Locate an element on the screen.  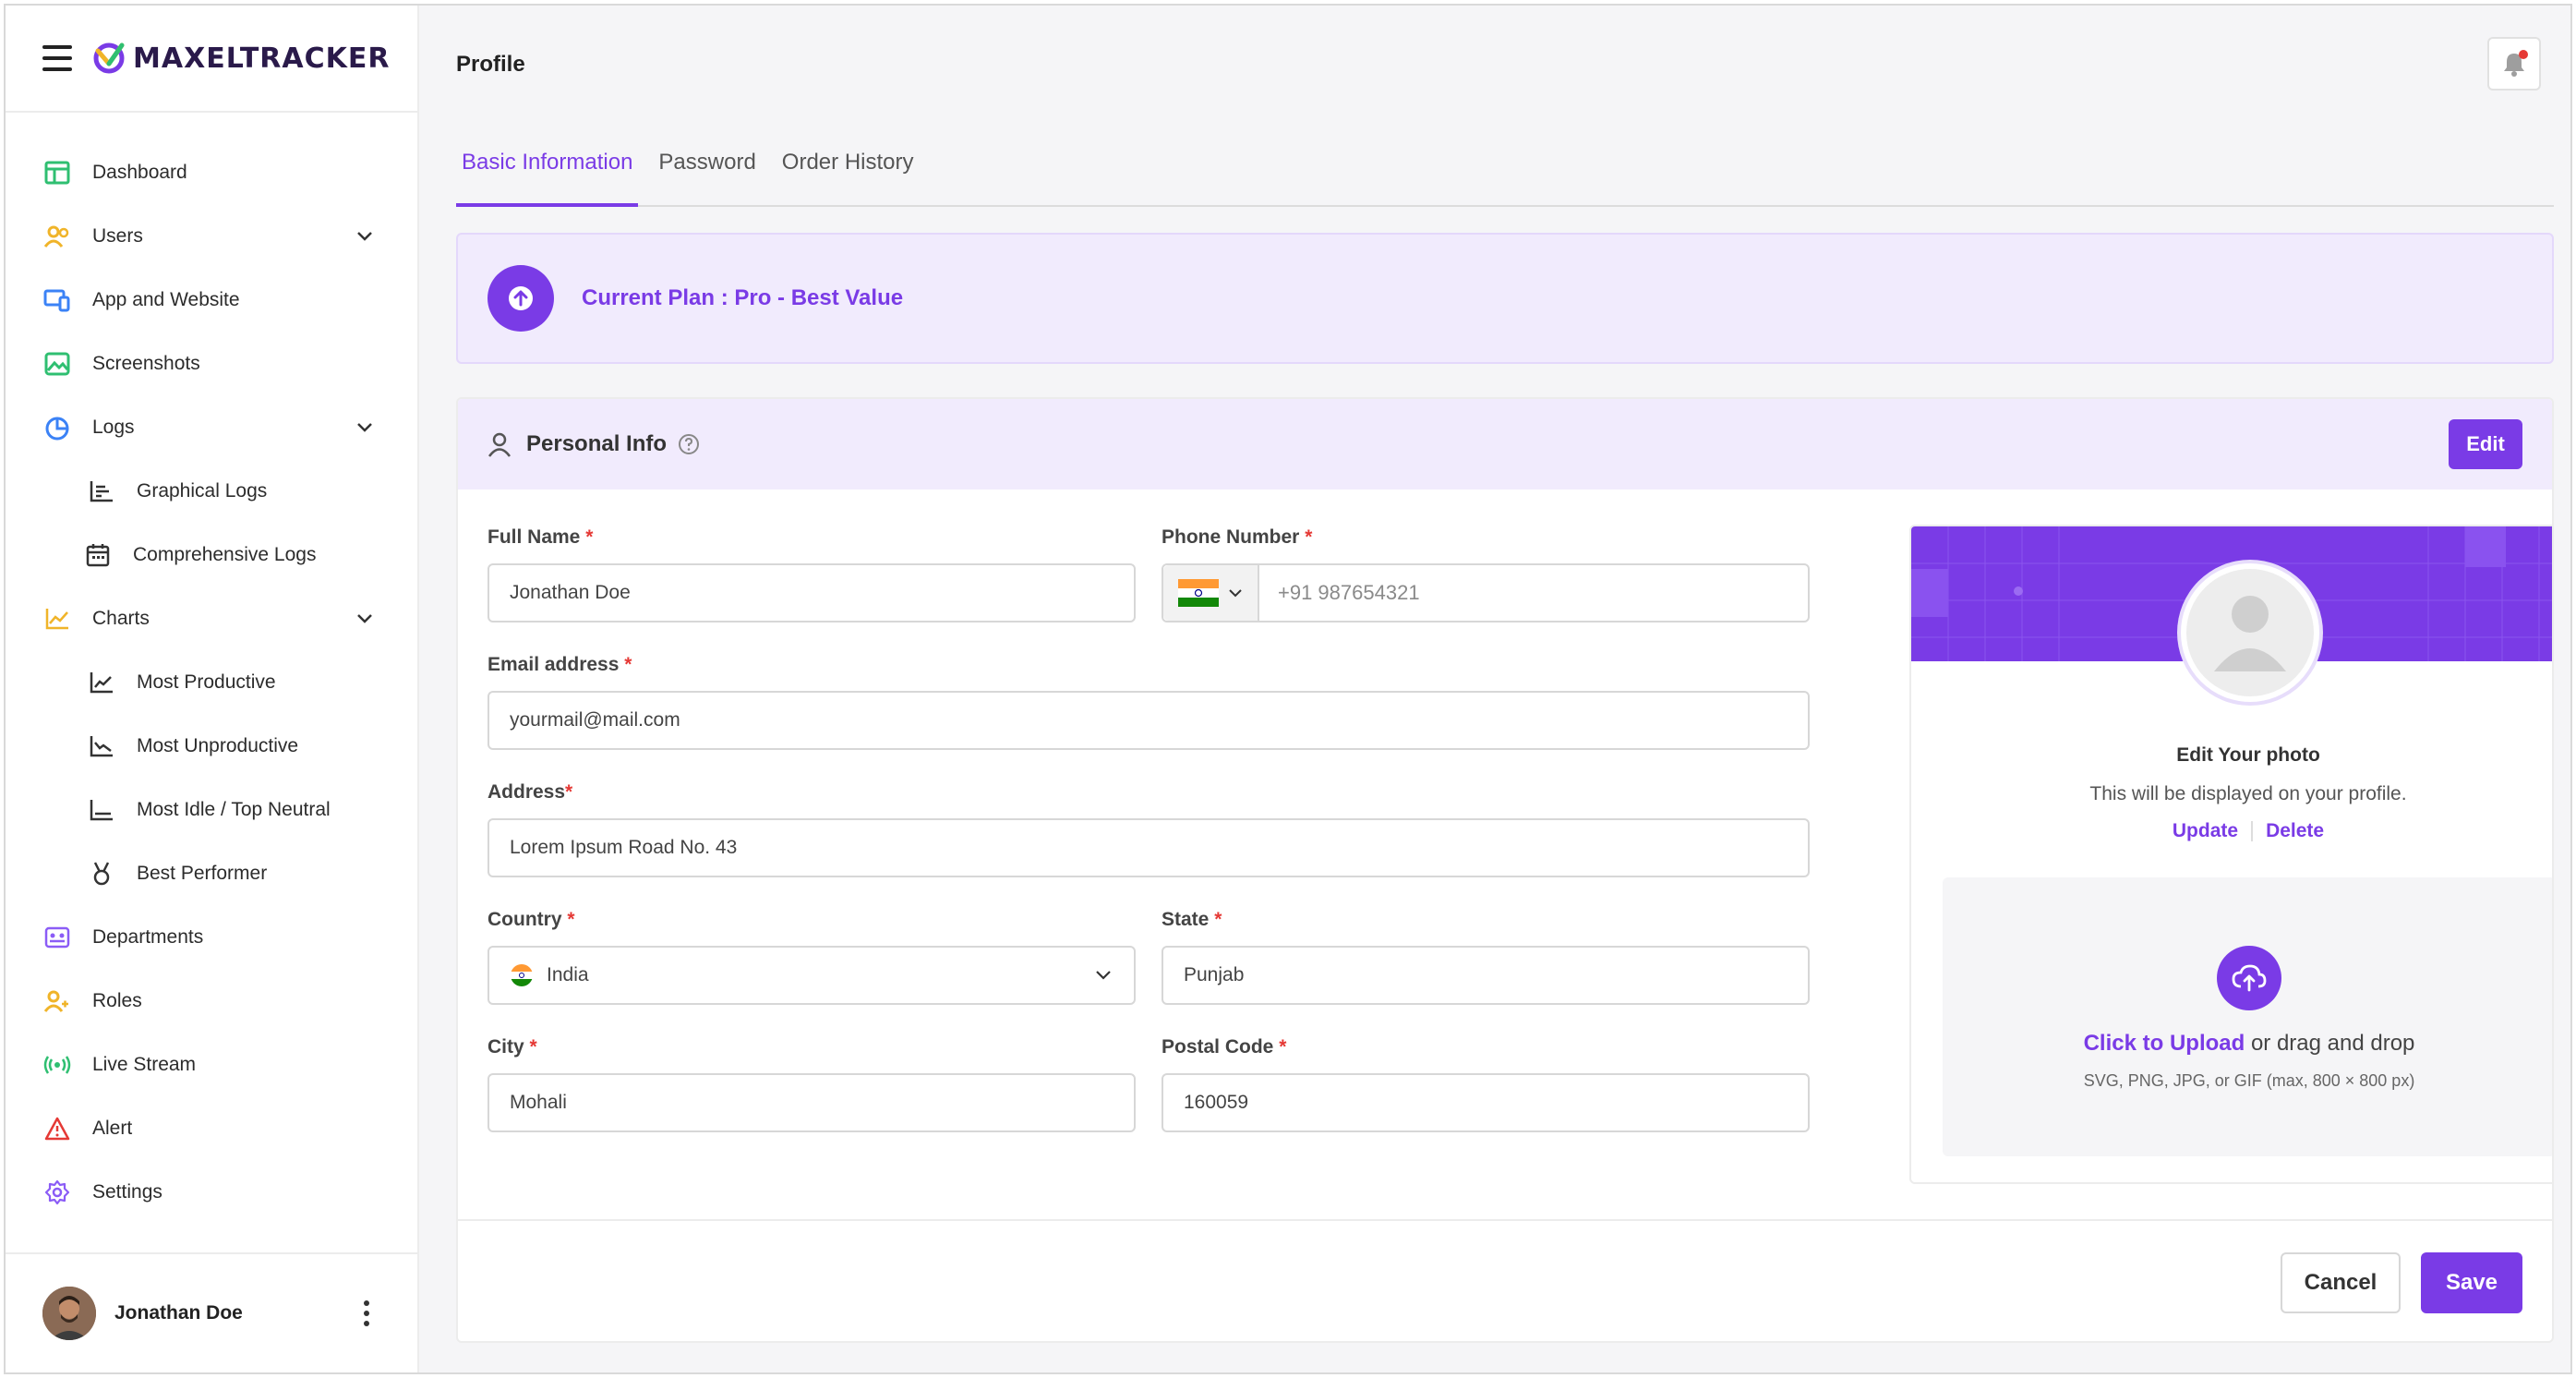
sidebar-item-graphical-logs: Graphical Logs is located at coordinates (211, 491).